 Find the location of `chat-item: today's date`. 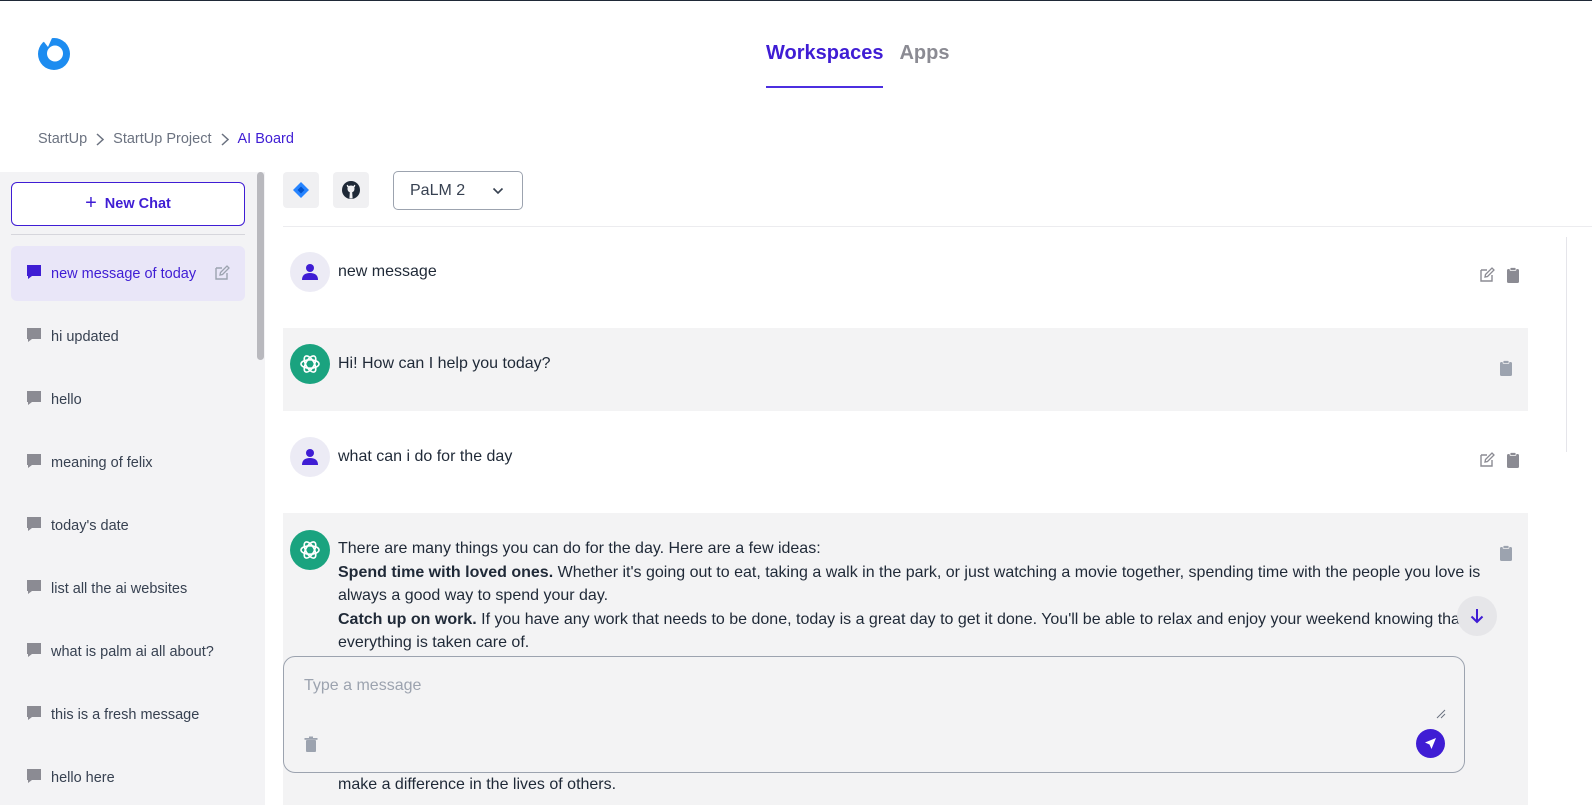

chat-item: today's date is located at coordinates (128, 525).